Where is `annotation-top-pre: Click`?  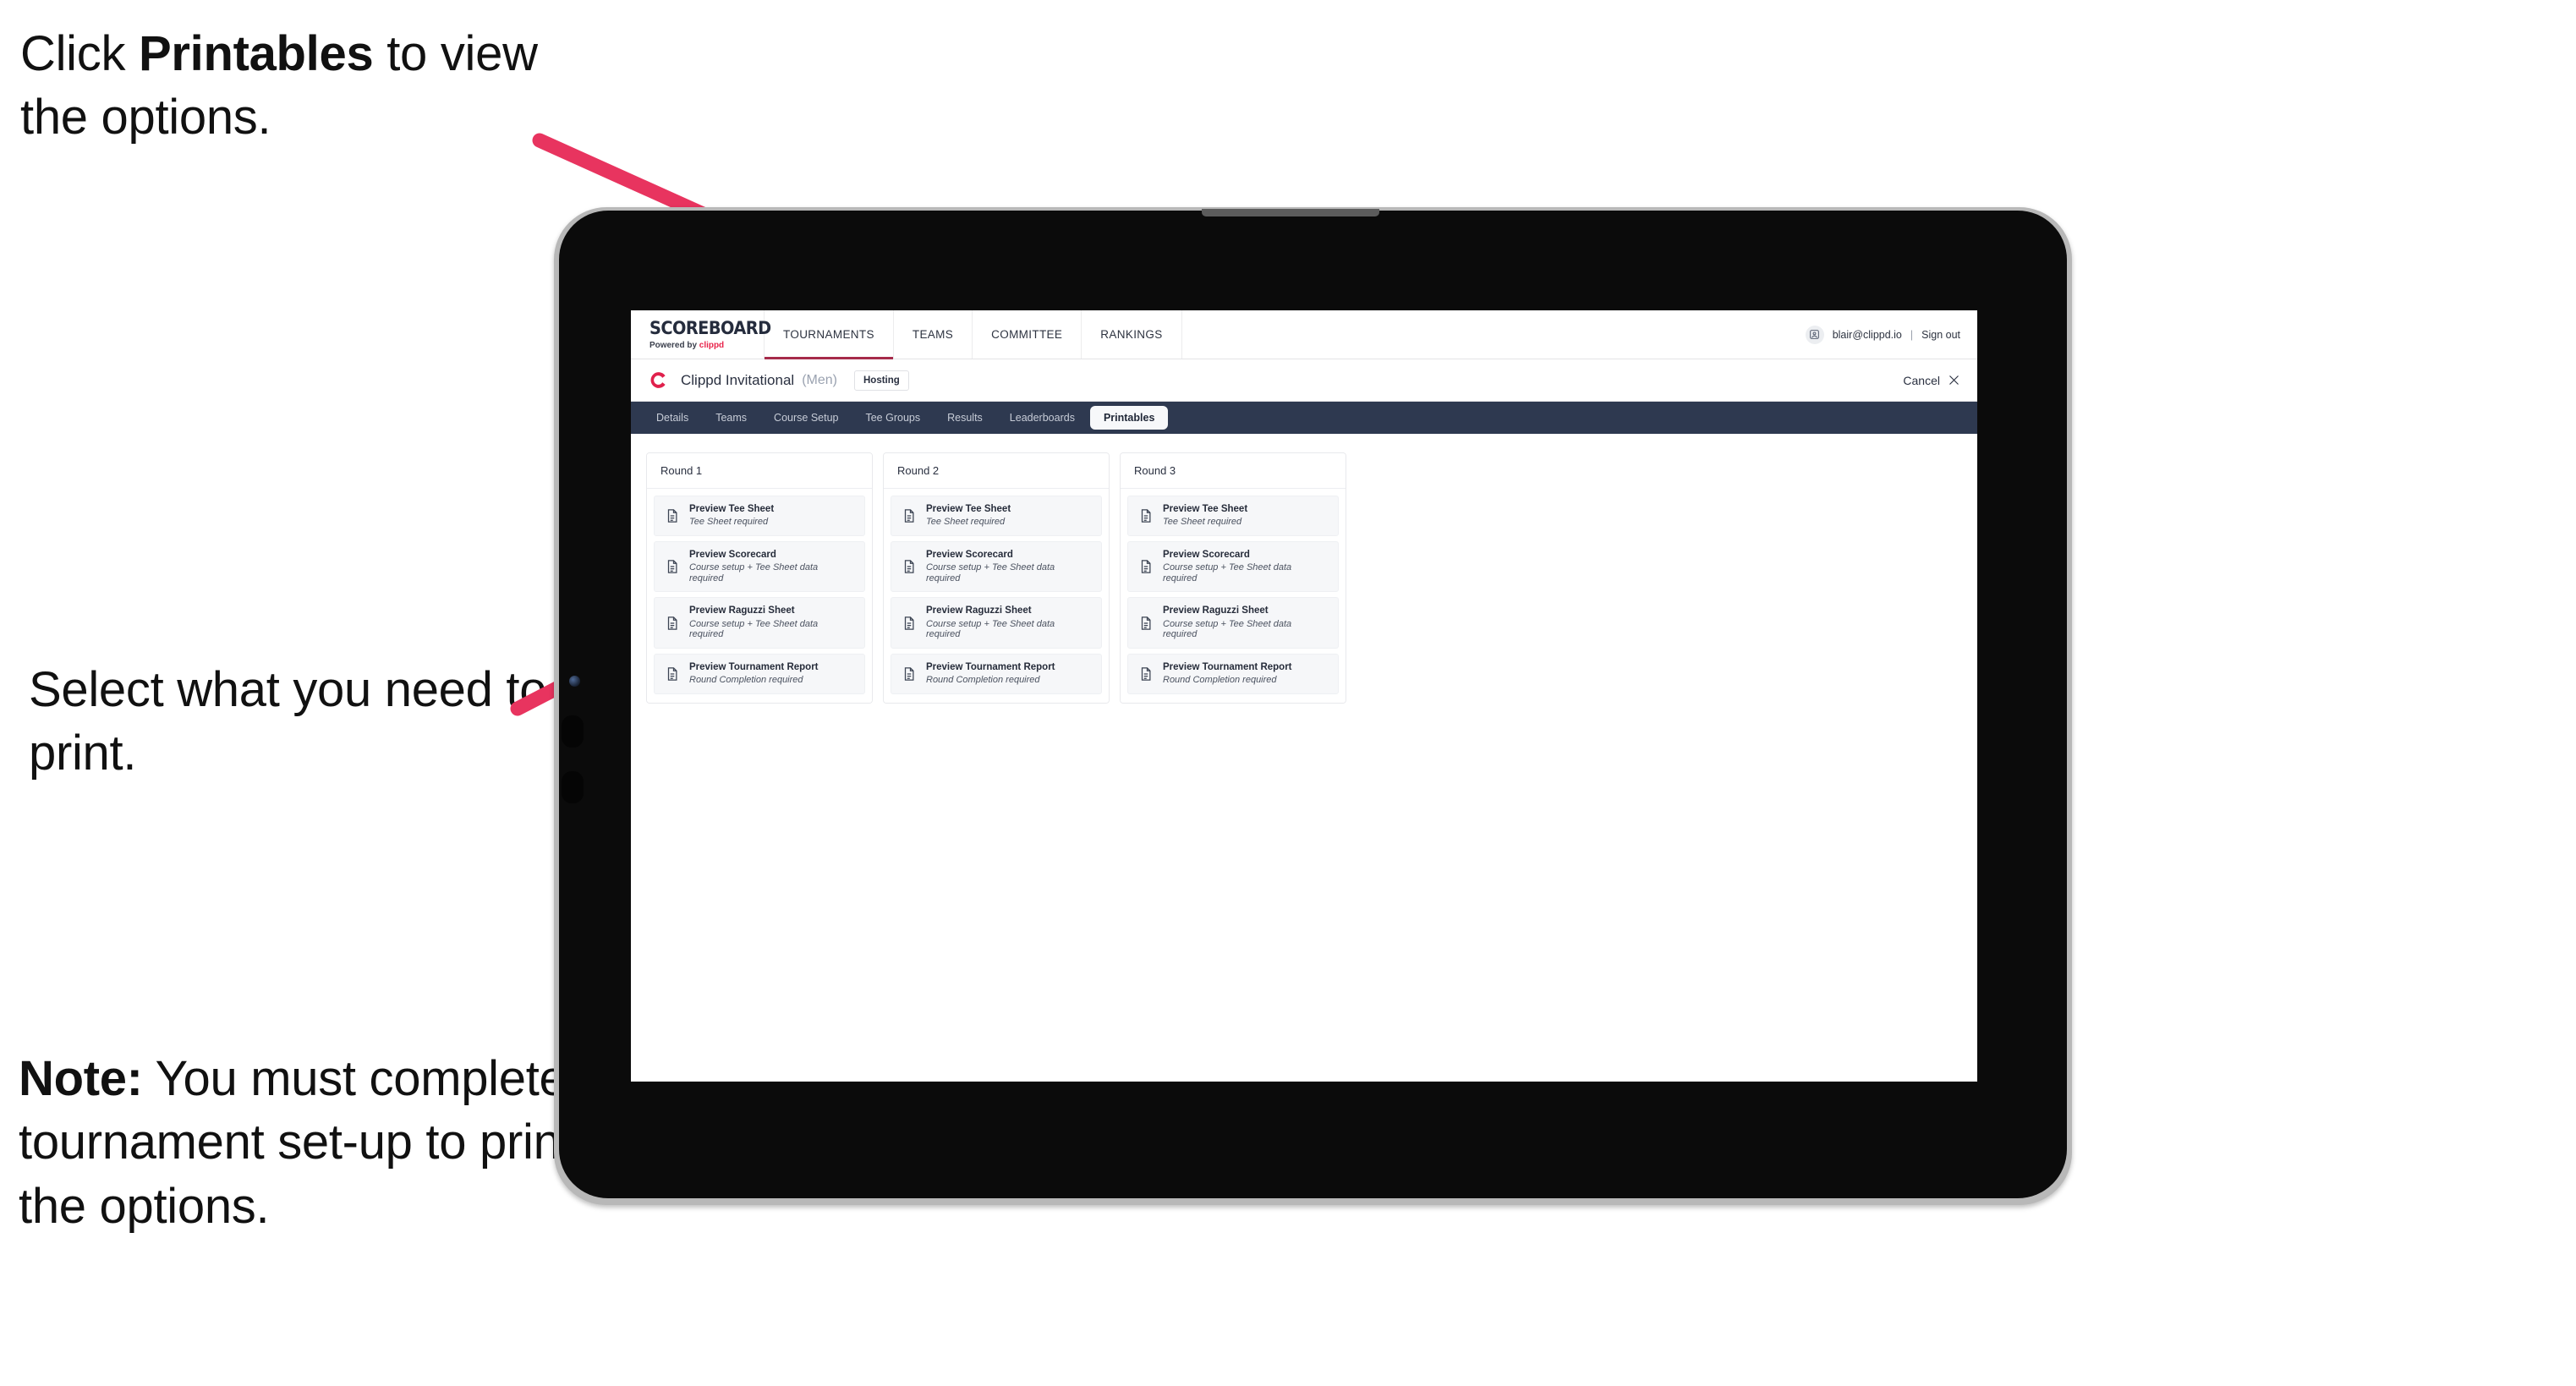 annotation-top-pre: Click is located at coordinates (79, 53).